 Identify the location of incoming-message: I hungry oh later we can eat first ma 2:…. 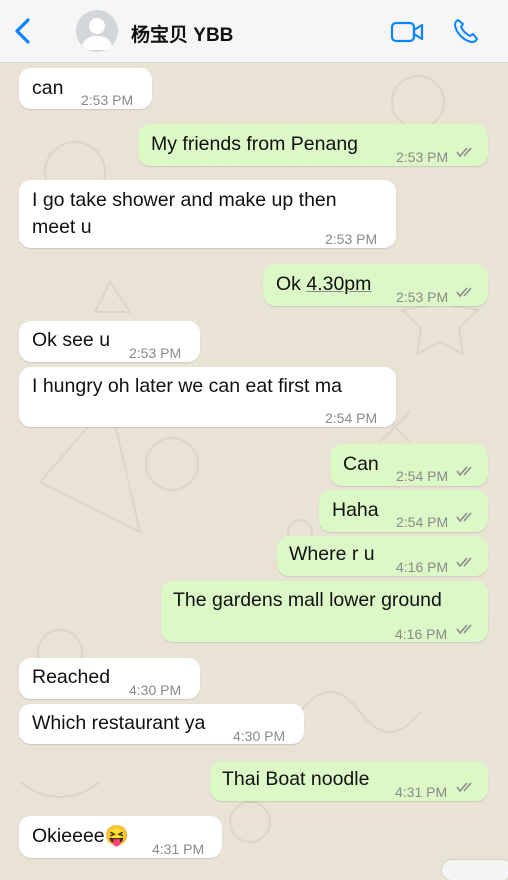
(207, 397).